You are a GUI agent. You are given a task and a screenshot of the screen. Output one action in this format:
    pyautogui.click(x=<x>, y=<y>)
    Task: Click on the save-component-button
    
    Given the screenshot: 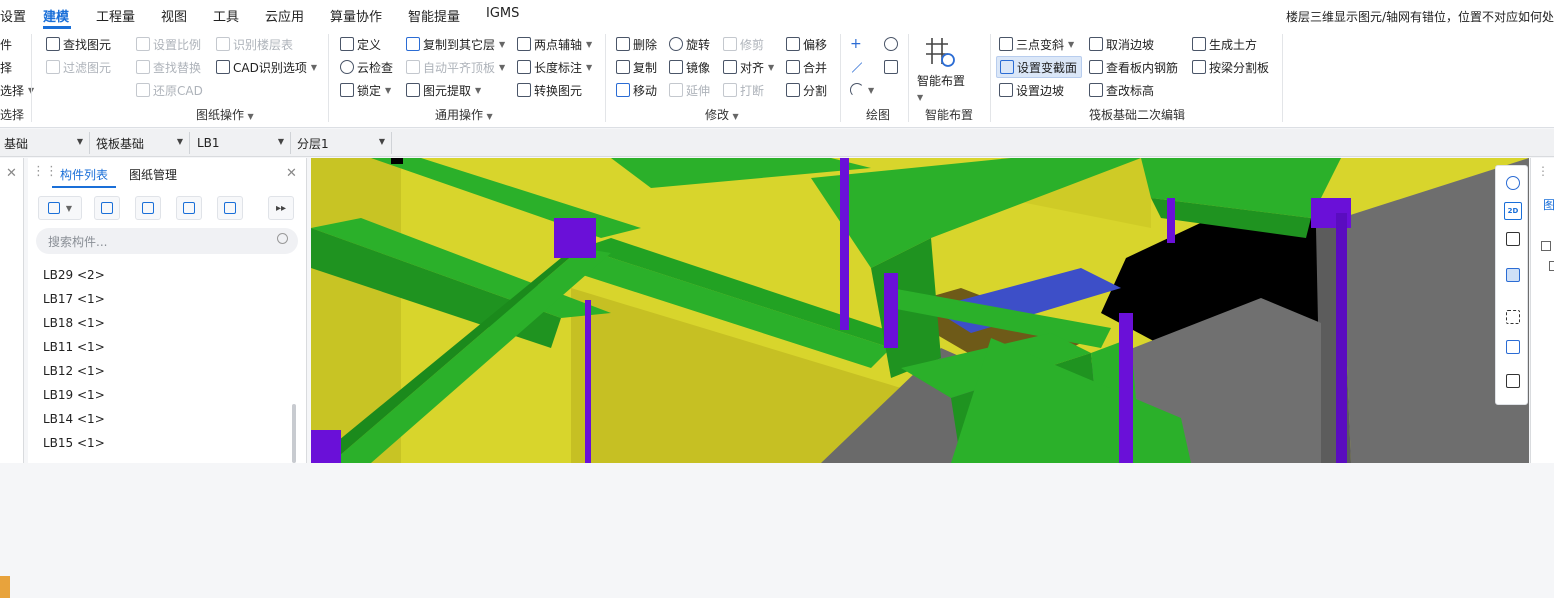 What is the action you would take?
    pyautogui.click(x=230, y=208)
    